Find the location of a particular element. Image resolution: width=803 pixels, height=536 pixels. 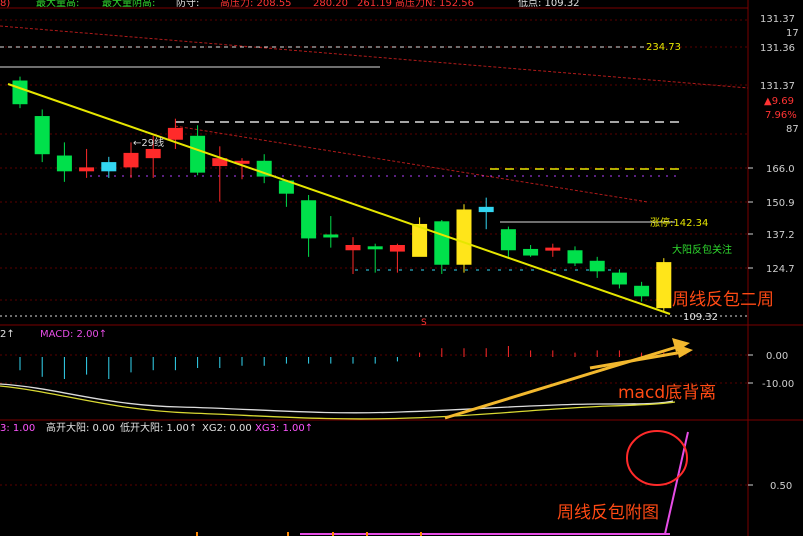

s-marker: S is located at coordinates (424, 323).